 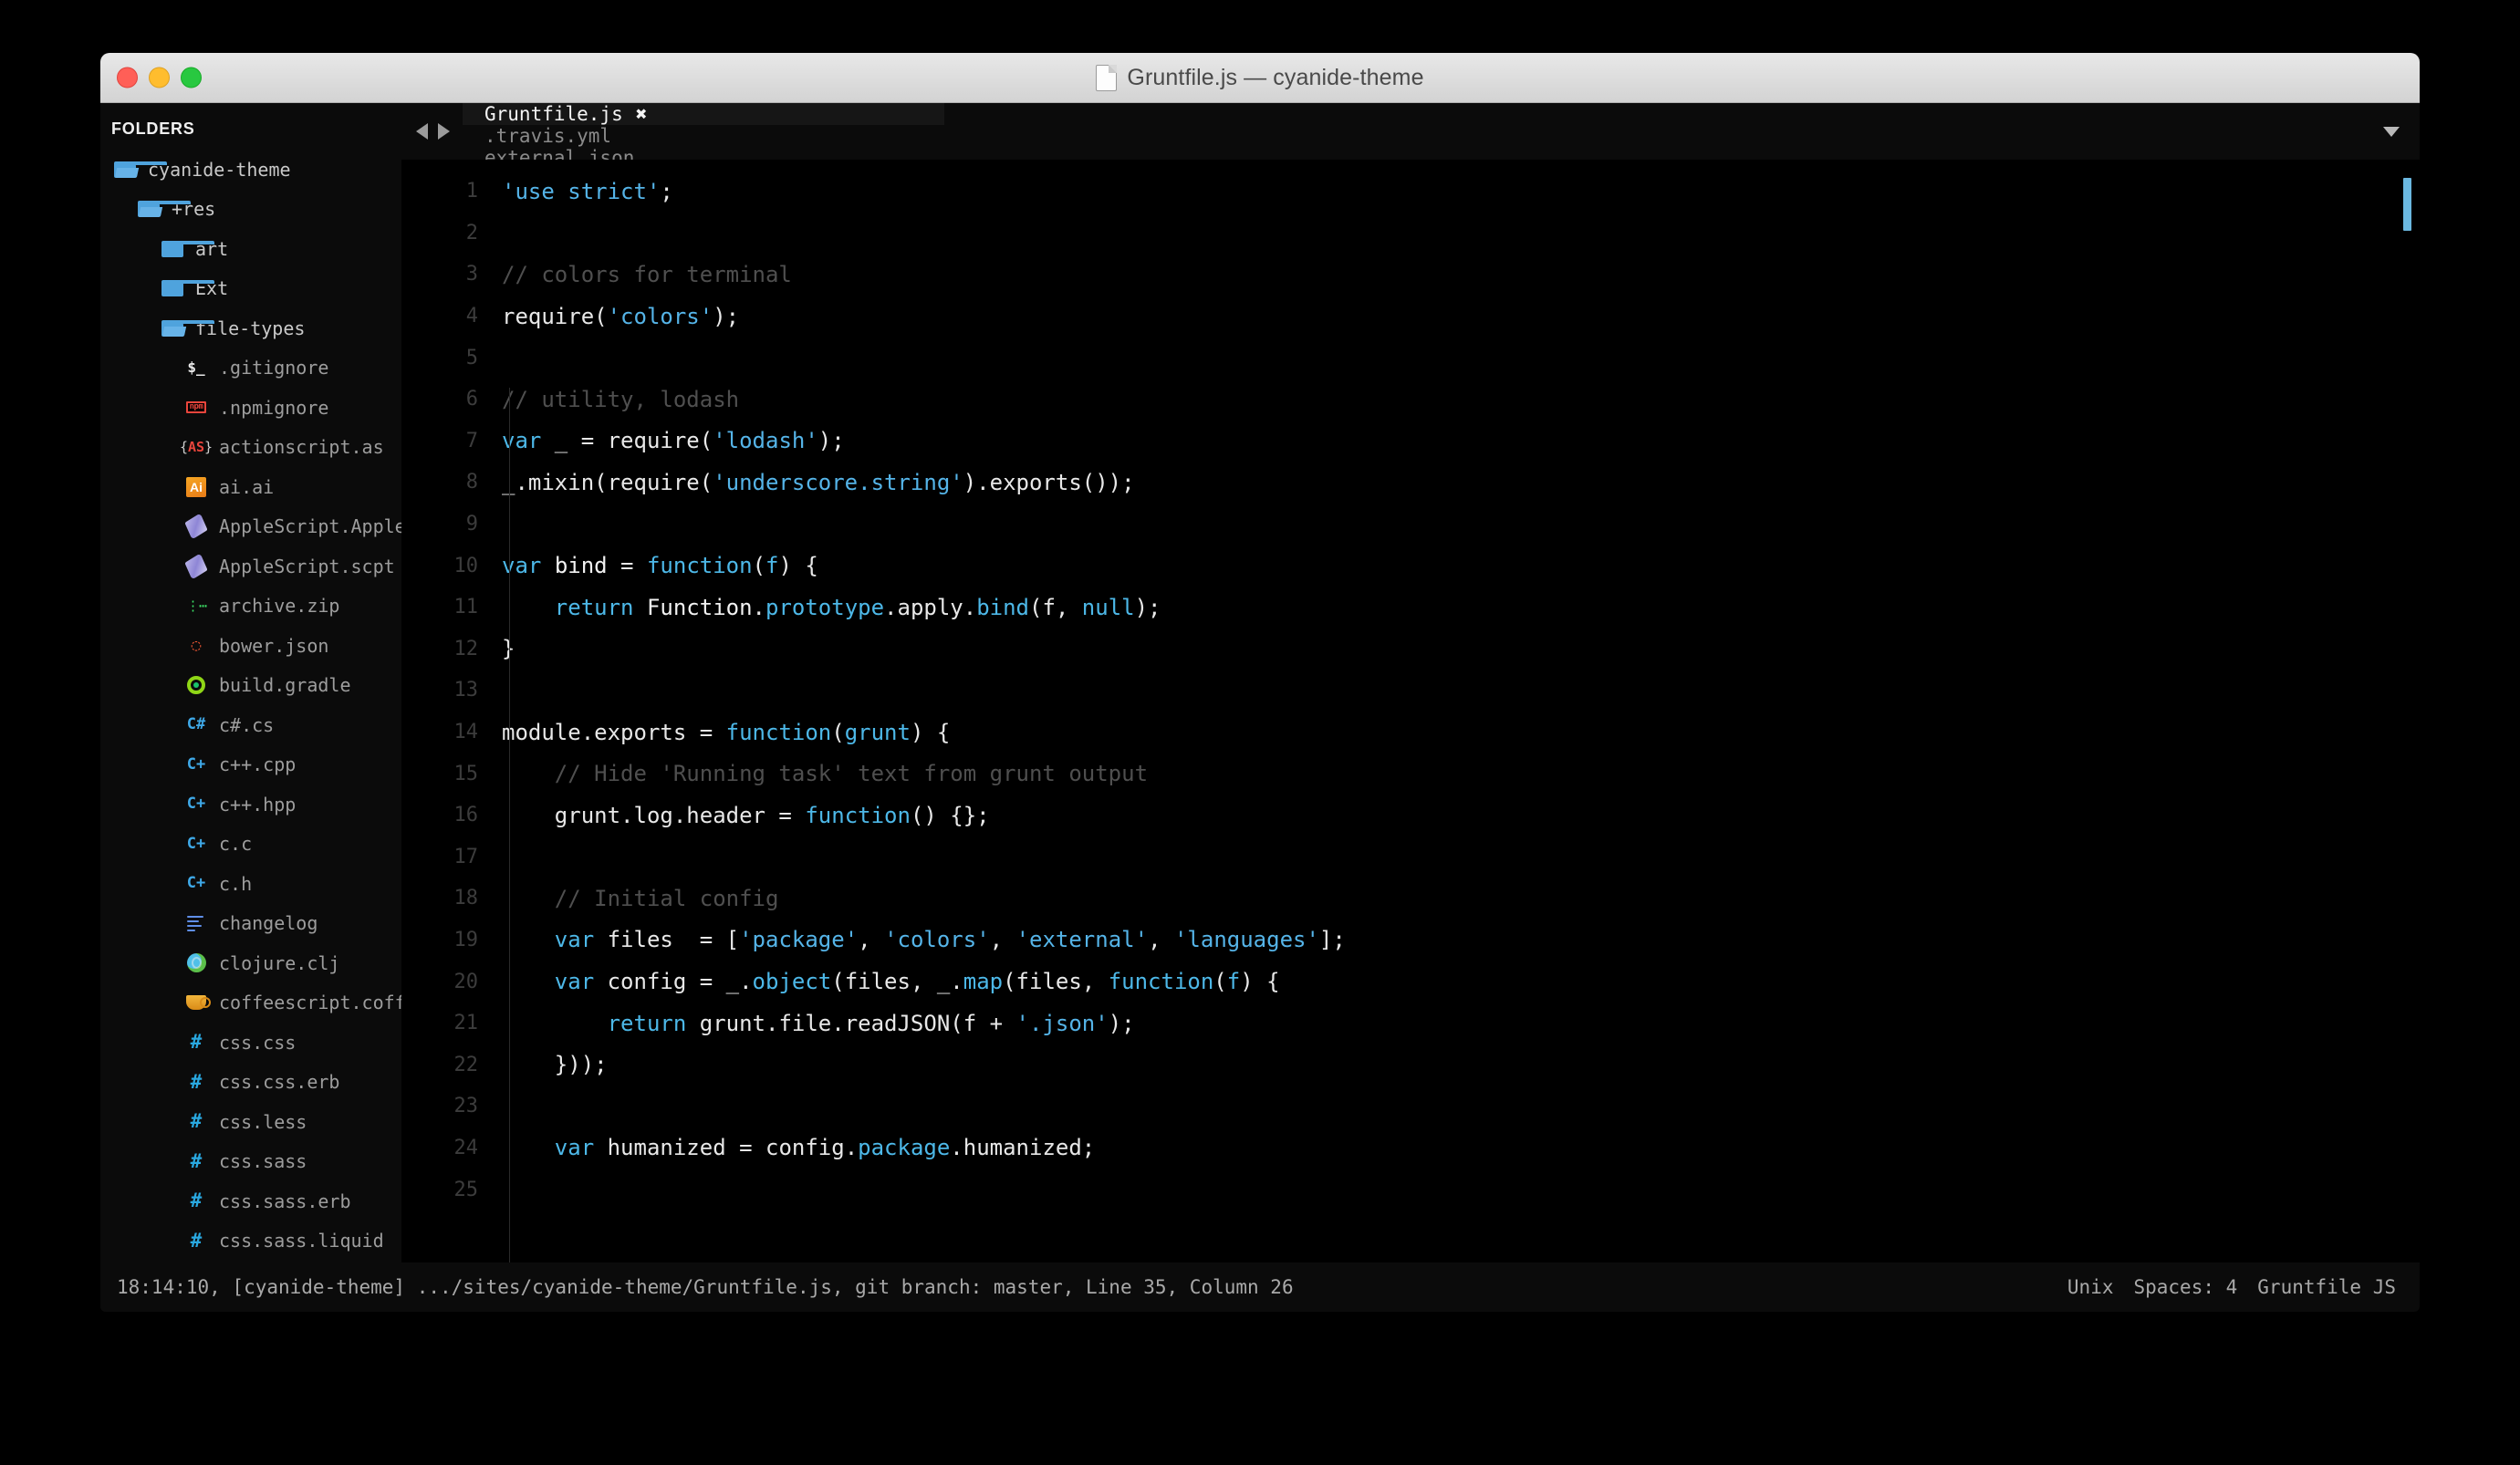 What do you see at coordinates (251, 369) in the screenshot?
I see `tree-file-row: $_ .gitignore` at bounding box center [251, 369].